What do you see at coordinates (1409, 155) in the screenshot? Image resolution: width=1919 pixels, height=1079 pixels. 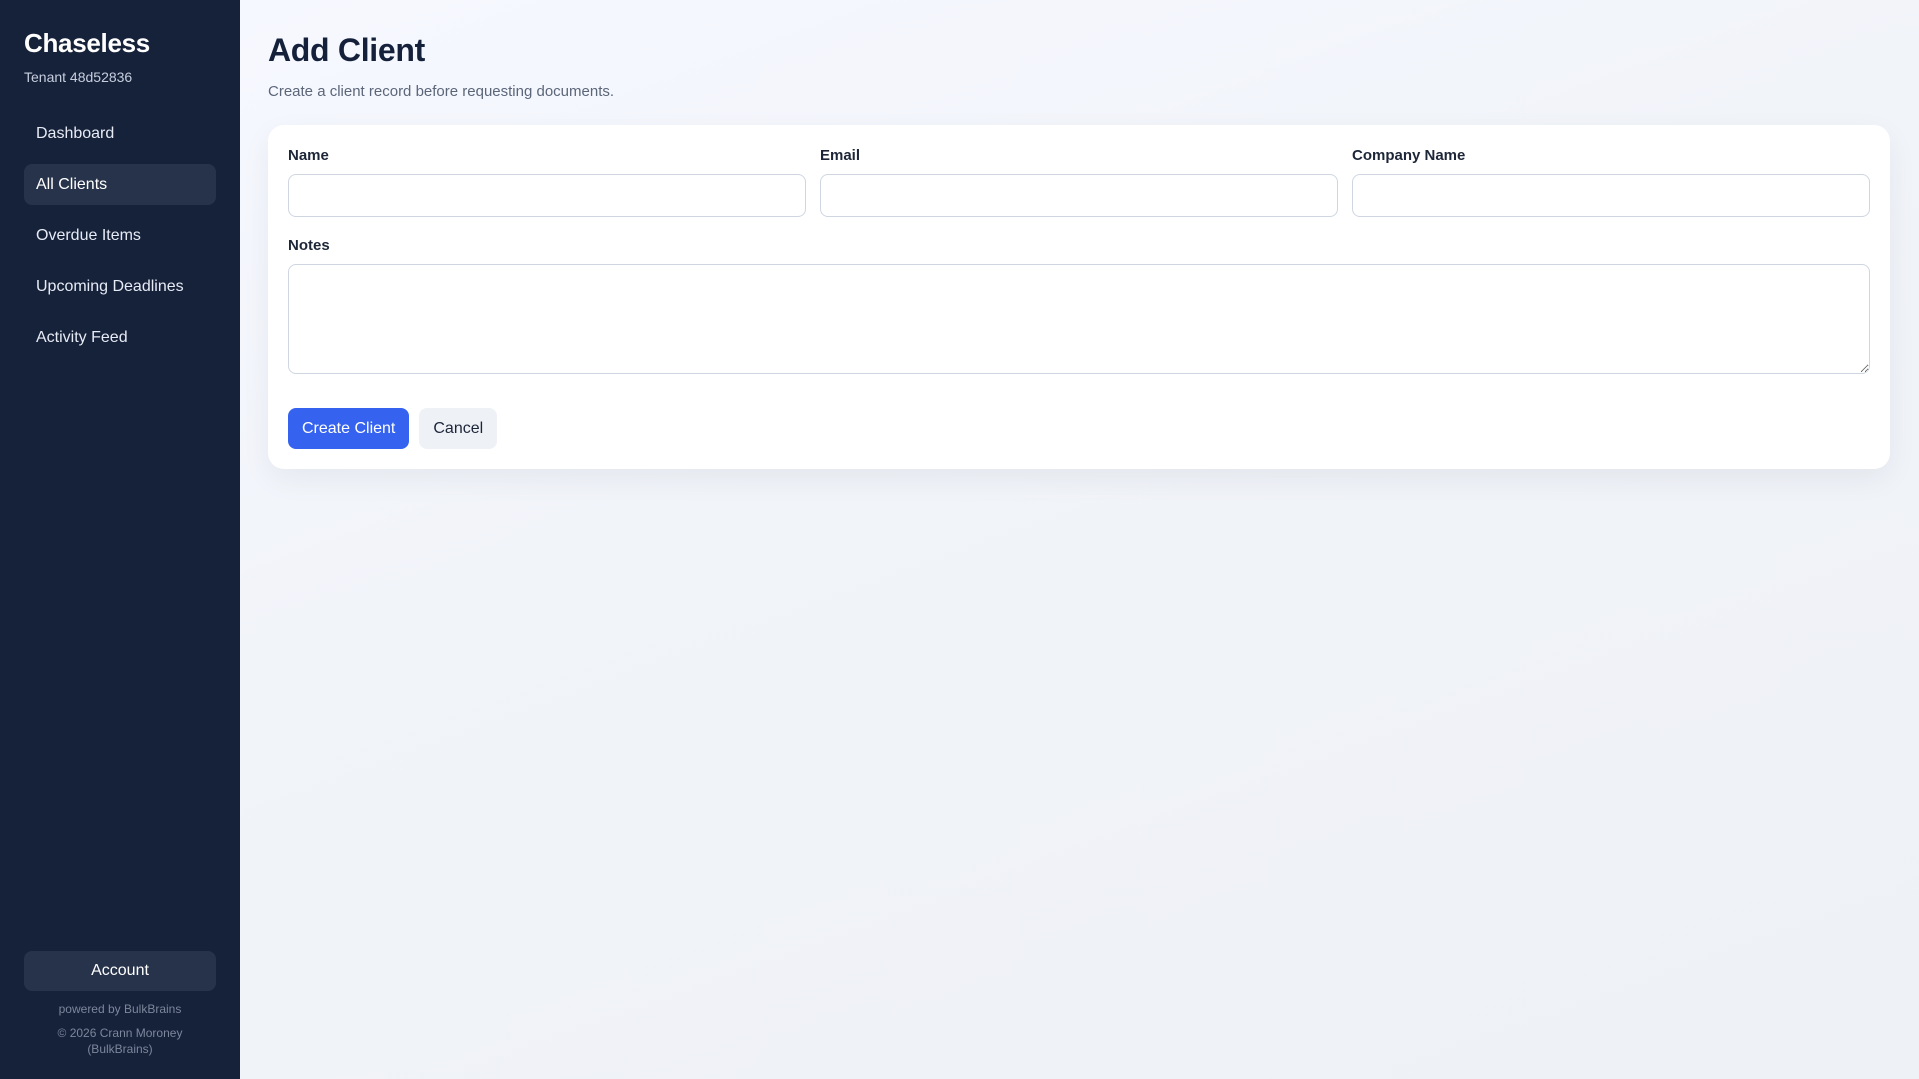 I see `company-name-label: Company Name` at bounding box center [1409, 155].